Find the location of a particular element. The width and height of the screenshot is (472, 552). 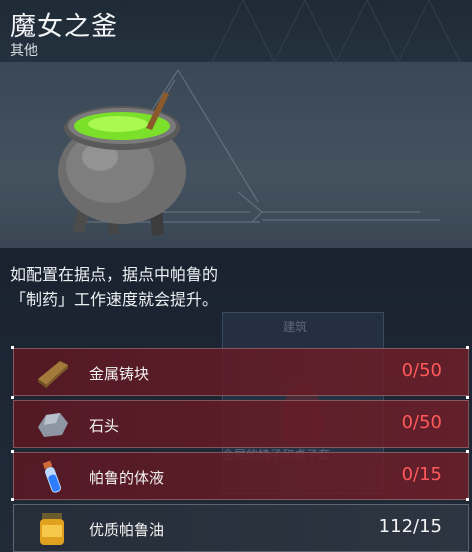

witch-cauldron-icon is located at coordinates (122, 164).